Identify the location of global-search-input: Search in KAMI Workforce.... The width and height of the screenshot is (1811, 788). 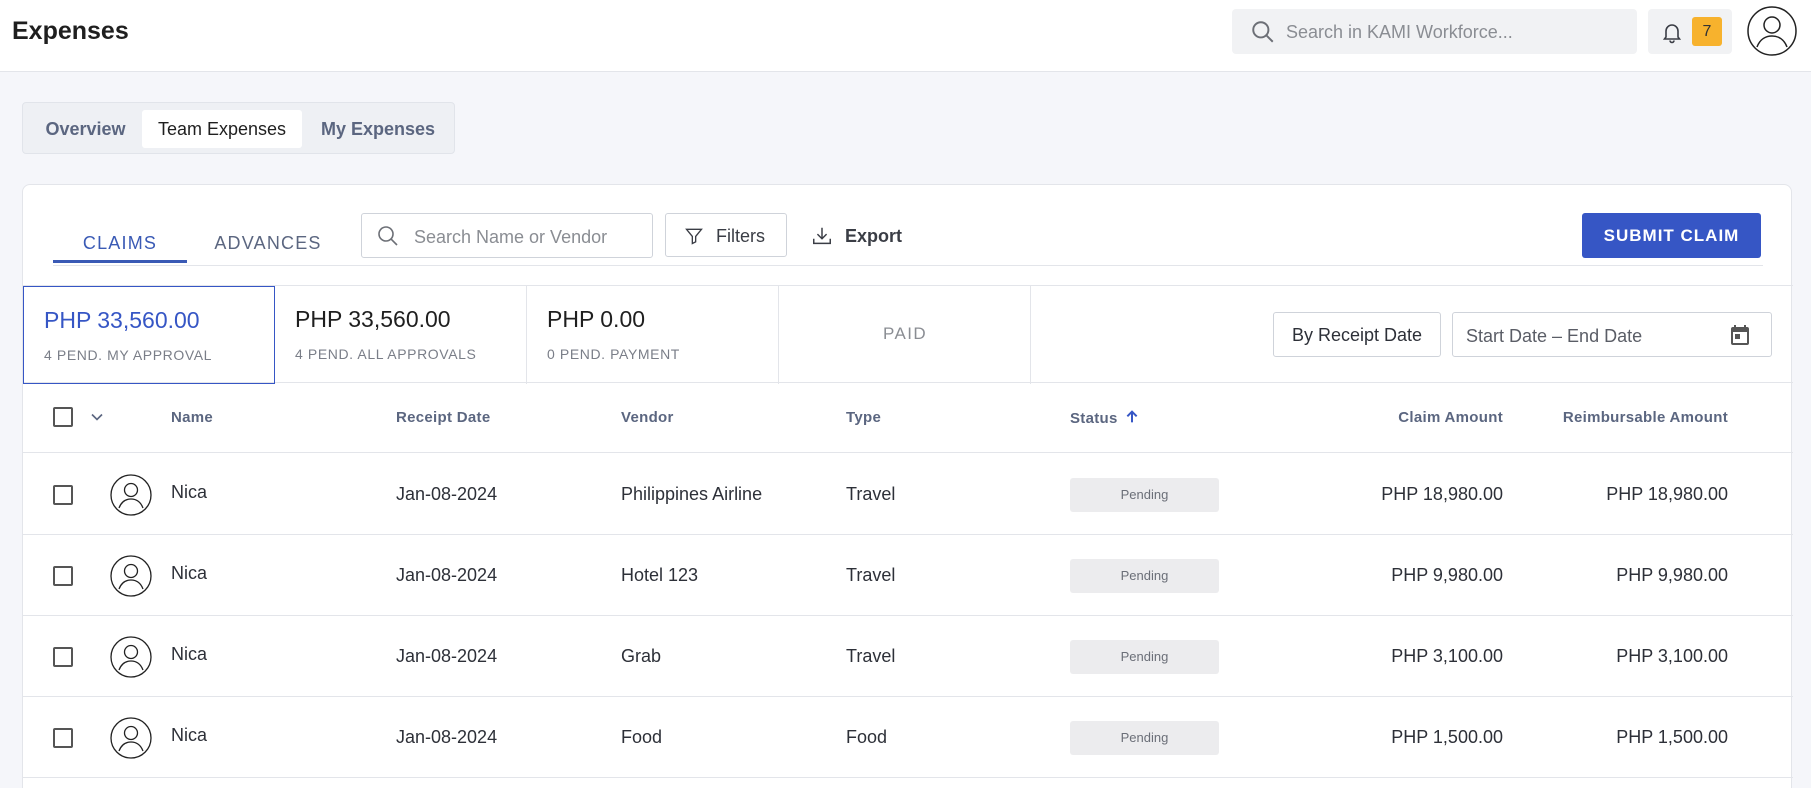
(1434, 31).